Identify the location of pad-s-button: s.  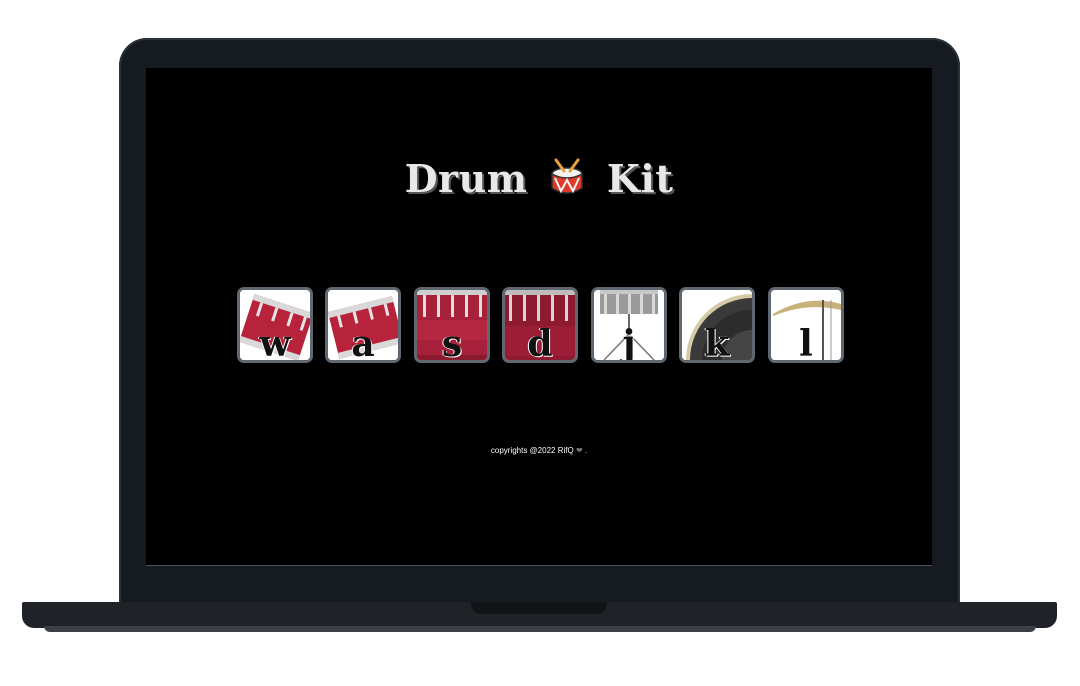
(452, 325).